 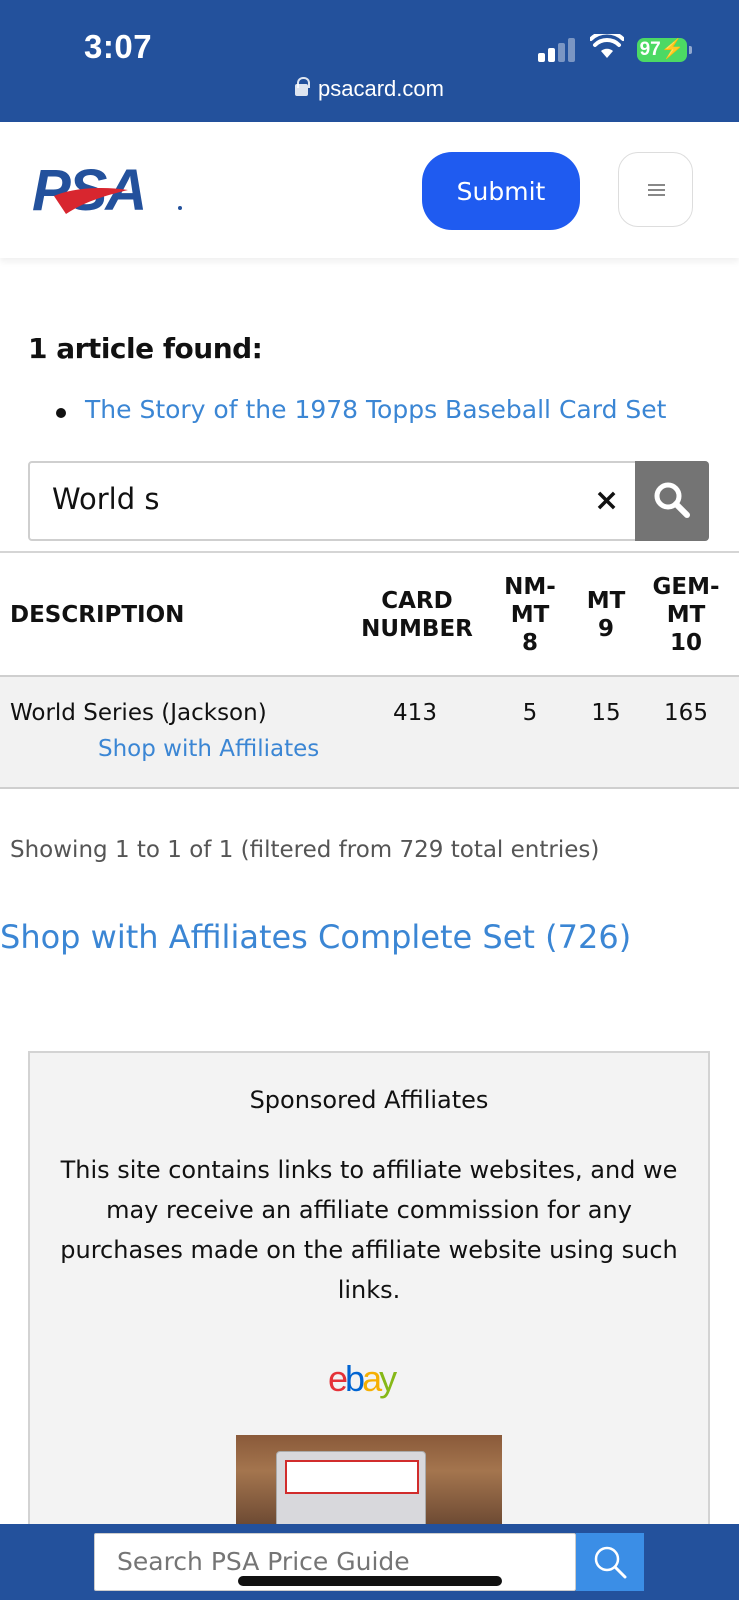 I want to click on cell-description: World Series (Jackson), so click(x=138, y=713).